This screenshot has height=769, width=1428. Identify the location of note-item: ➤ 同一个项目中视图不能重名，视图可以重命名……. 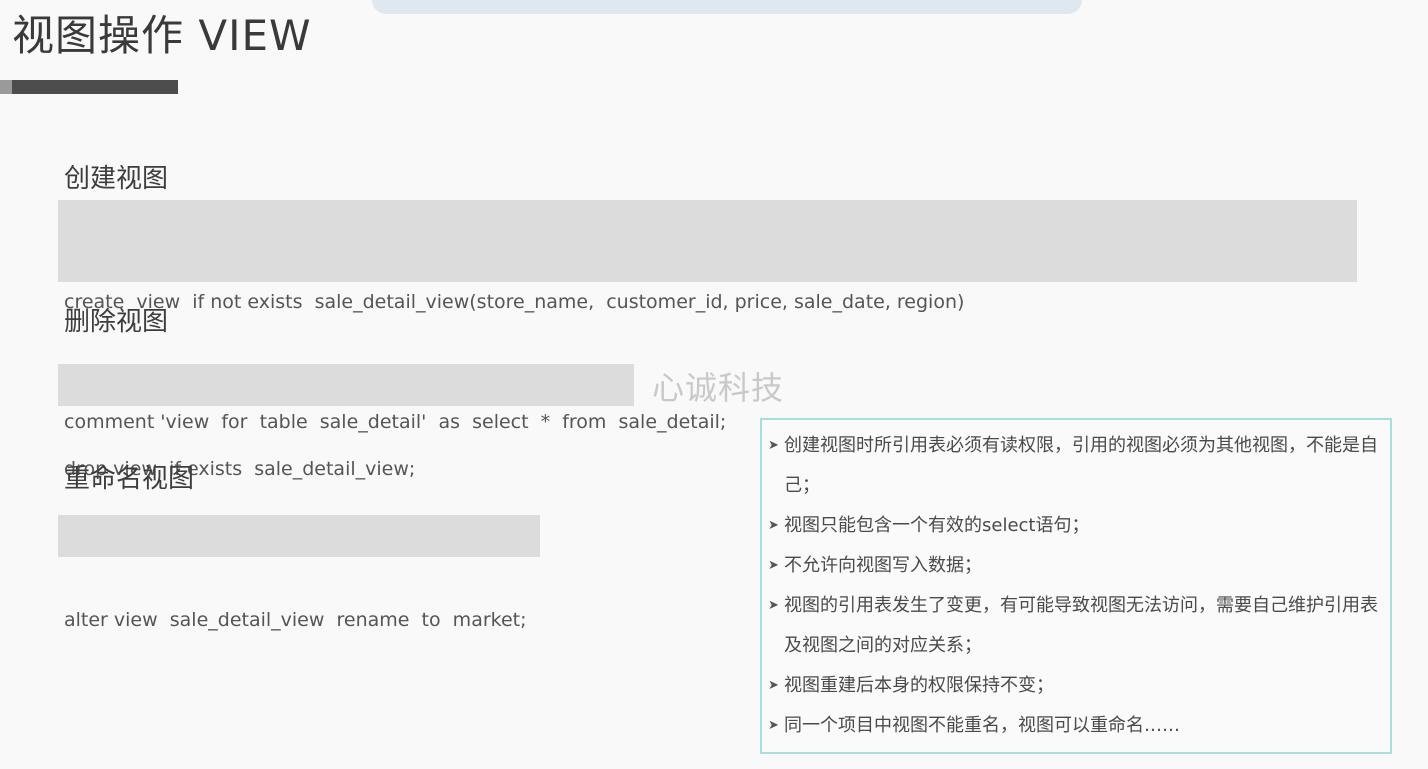
(1075, 726).